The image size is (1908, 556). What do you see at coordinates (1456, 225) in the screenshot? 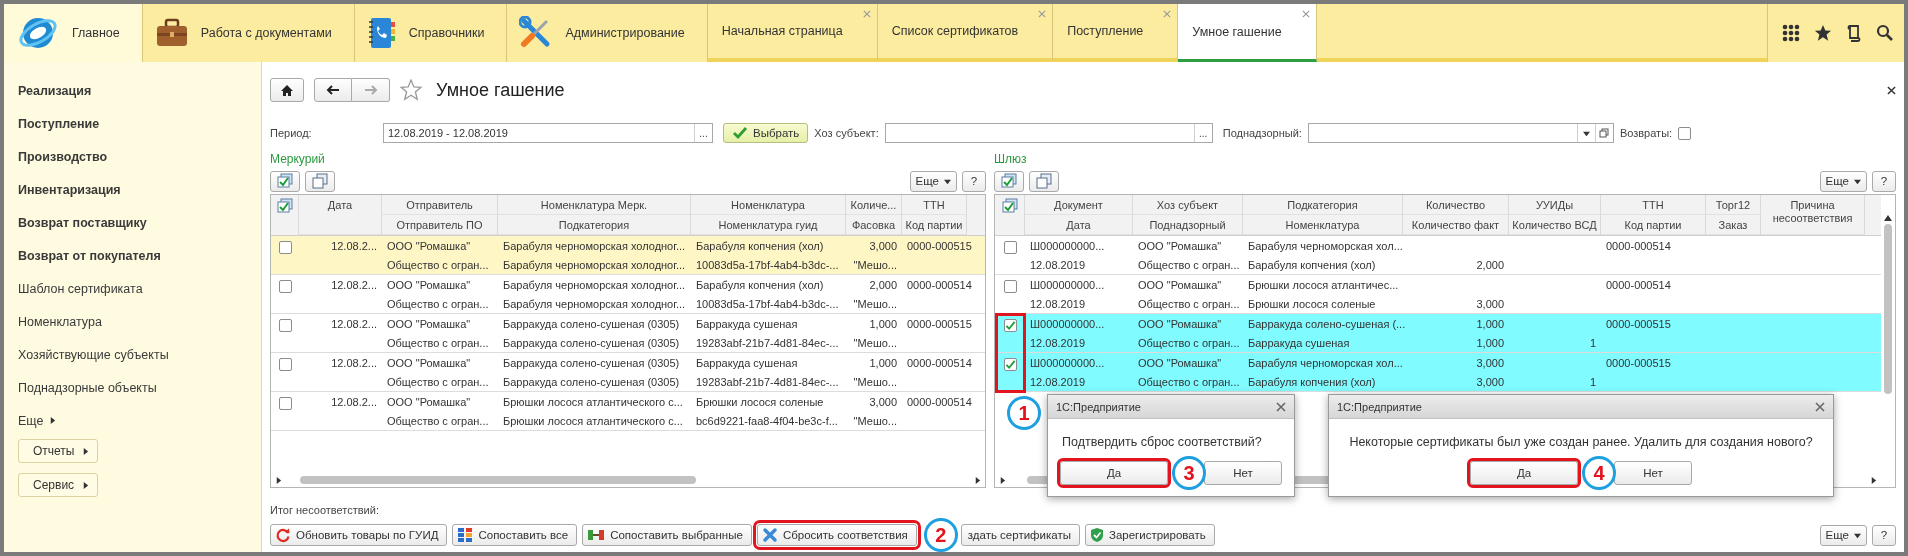
I see `column-header: Количество факт` at bounding box center [1456, 225].